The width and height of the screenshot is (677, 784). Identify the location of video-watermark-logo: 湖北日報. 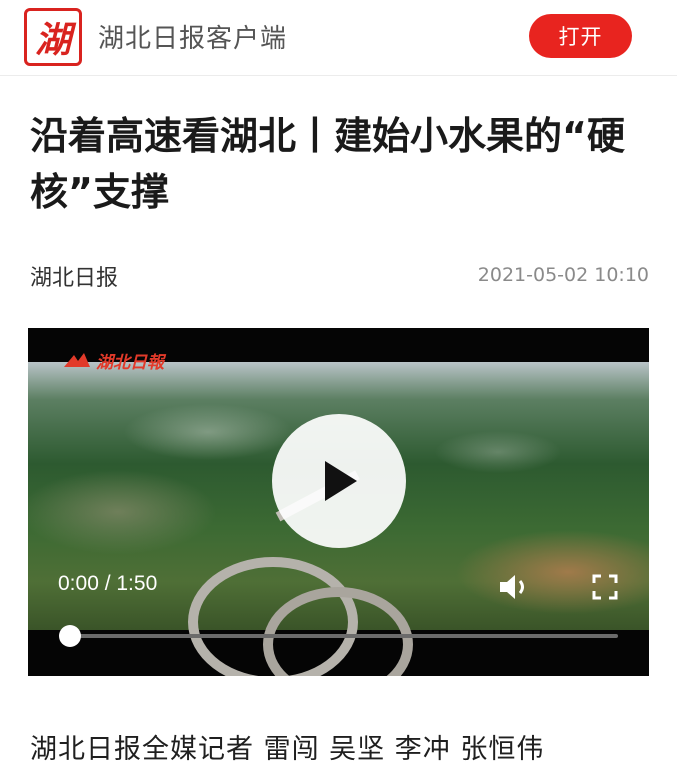
(113, 360).